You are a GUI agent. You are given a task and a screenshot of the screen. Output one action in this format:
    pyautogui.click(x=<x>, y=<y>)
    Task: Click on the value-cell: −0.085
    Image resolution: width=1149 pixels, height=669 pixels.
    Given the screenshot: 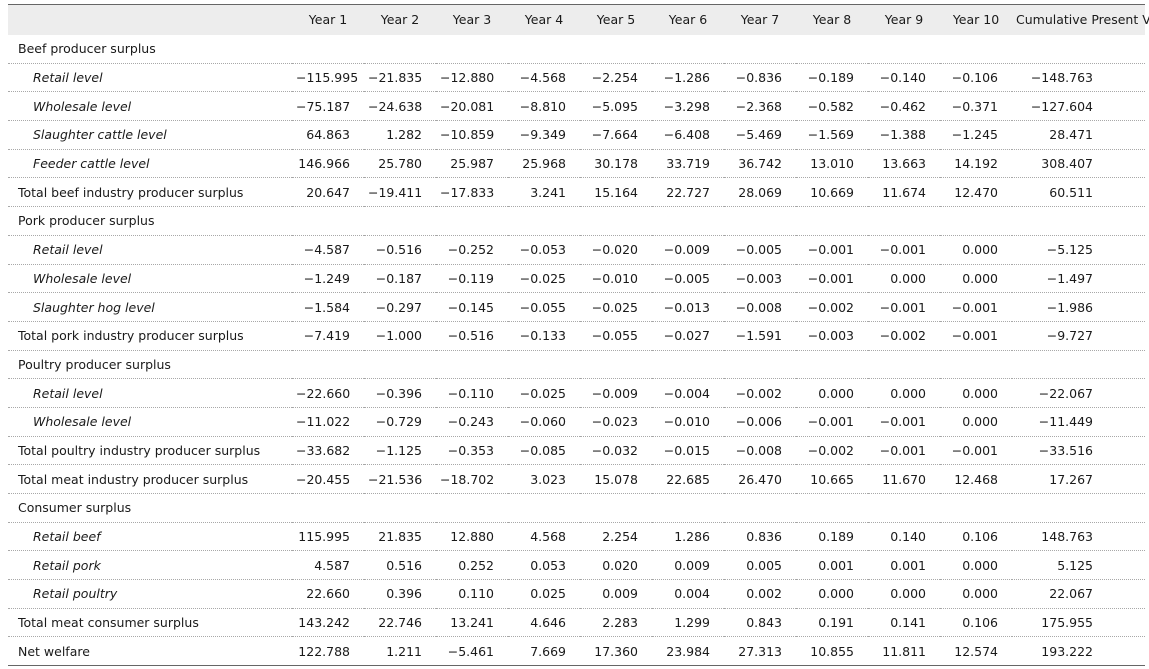 What is the action you would take?
    pyautogui.click(x=544, y=451)
    